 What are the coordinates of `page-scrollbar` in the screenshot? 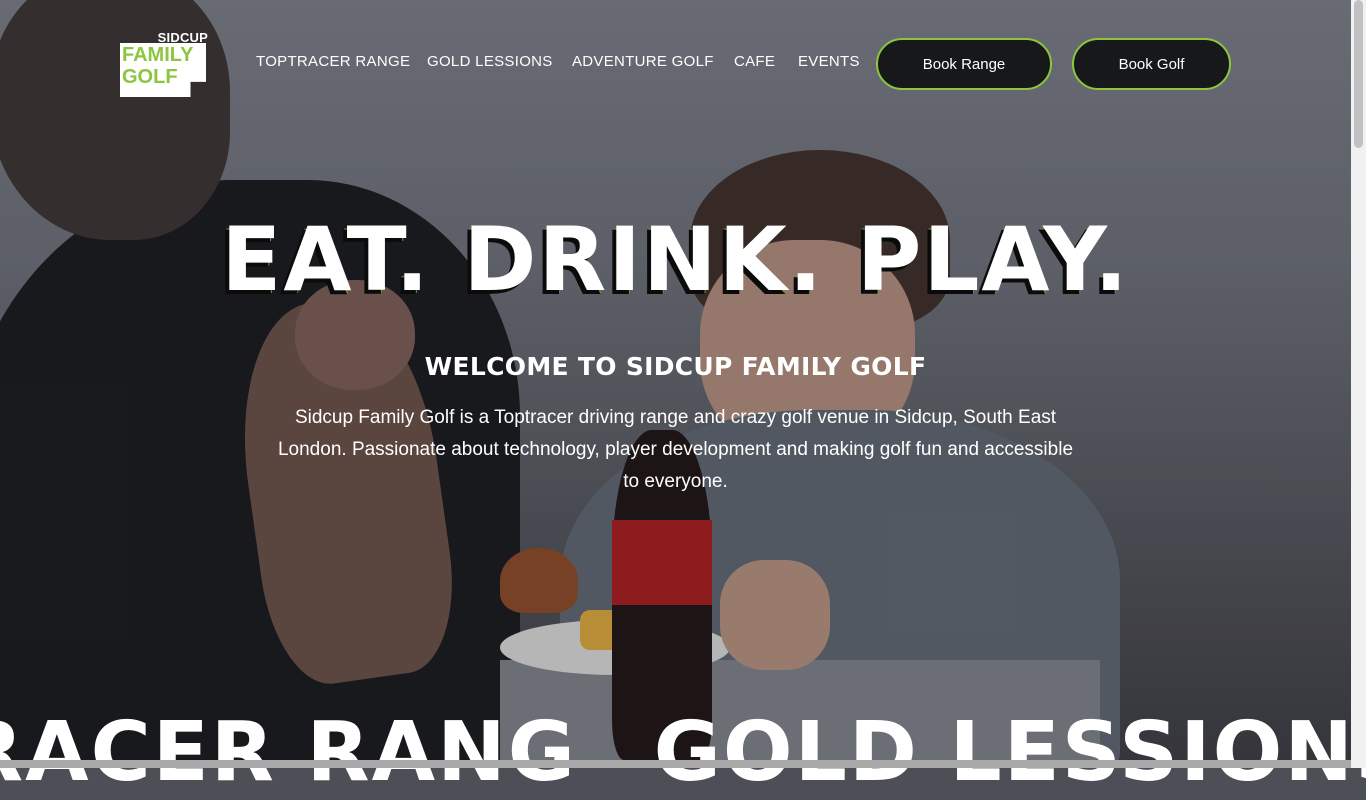 It's located at (1358, 384).